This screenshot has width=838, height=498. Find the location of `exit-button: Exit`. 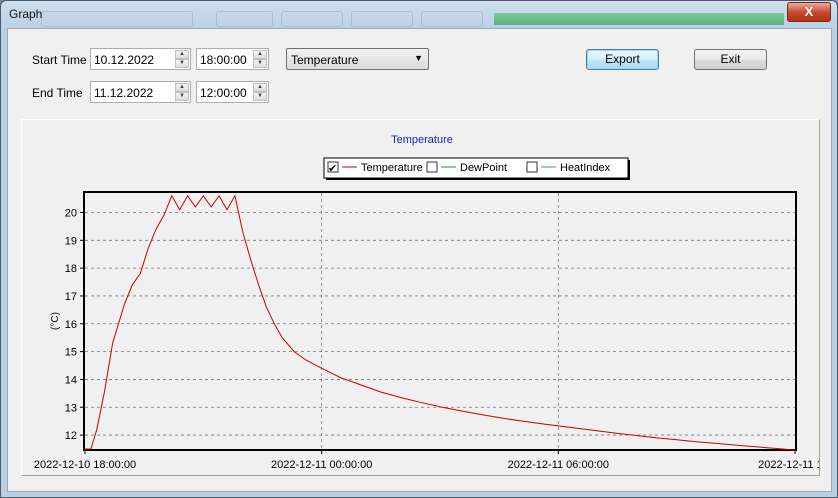

exit-button: Exit is located at coordinates (730, 59).